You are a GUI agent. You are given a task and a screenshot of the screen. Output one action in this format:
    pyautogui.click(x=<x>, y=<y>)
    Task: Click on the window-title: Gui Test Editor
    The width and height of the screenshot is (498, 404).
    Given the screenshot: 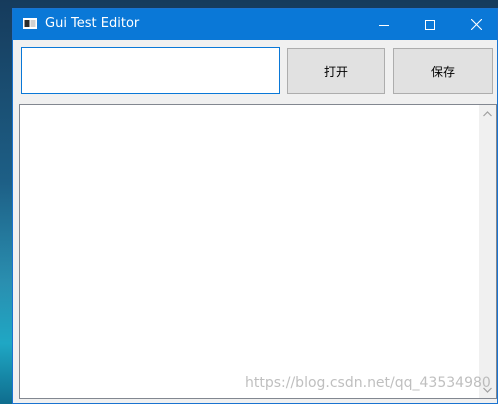 What is the action you would take?
    pyautogui.click(x=92, y=23)
    